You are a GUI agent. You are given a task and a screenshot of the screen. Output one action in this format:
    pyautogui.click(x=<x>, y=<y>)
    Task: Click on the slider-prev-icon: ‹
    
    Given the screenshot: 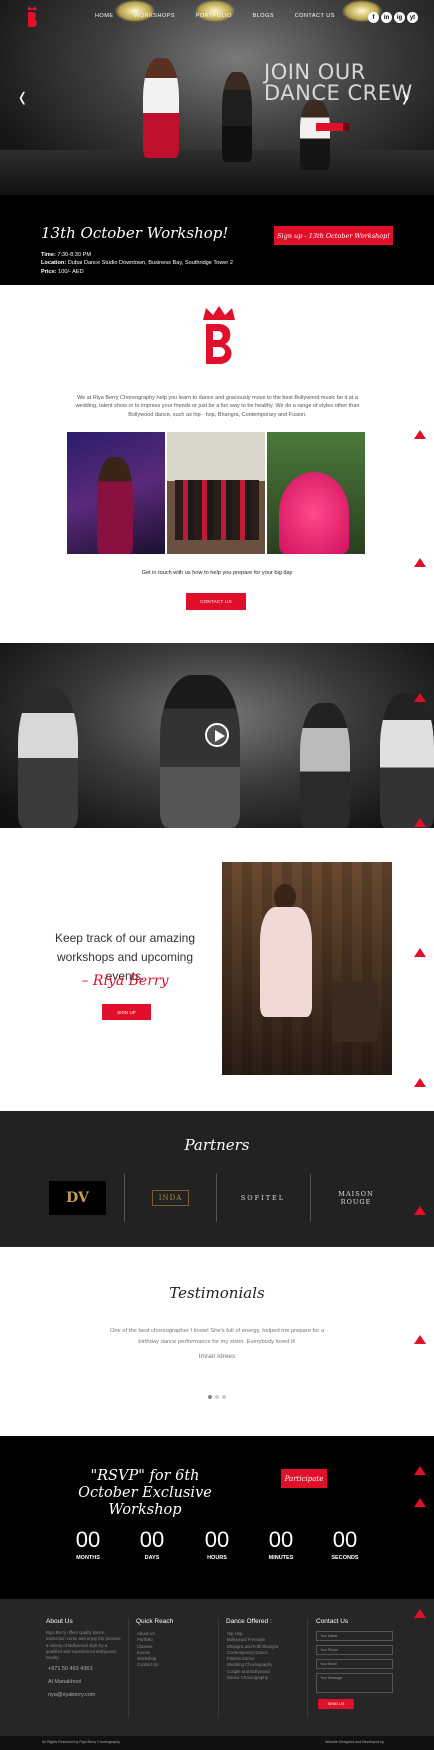 What is the action you would take?
    pyautogui.click(x=22, y=97)
    